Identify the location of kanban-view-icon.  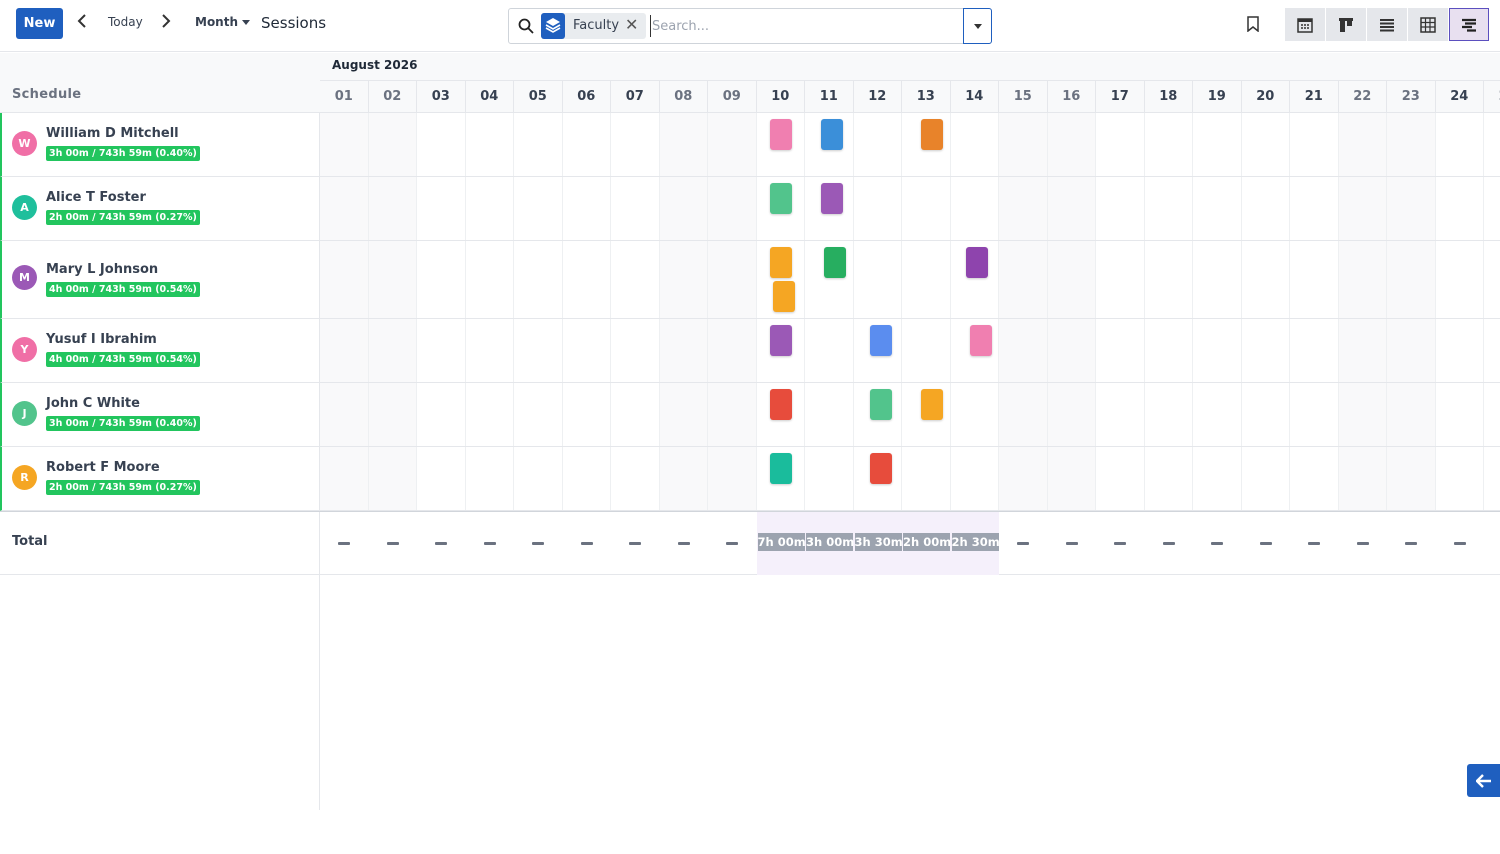
(1346, 24).